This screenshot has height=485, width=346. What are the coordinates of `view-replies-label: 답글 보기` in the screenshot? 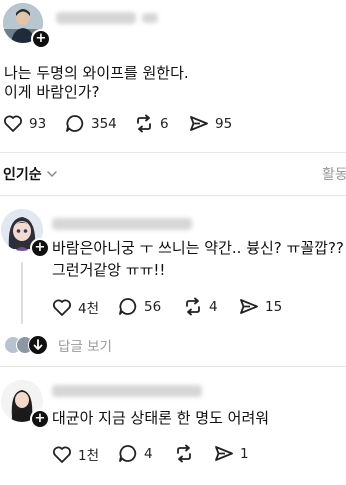 It's located at (85, 347).